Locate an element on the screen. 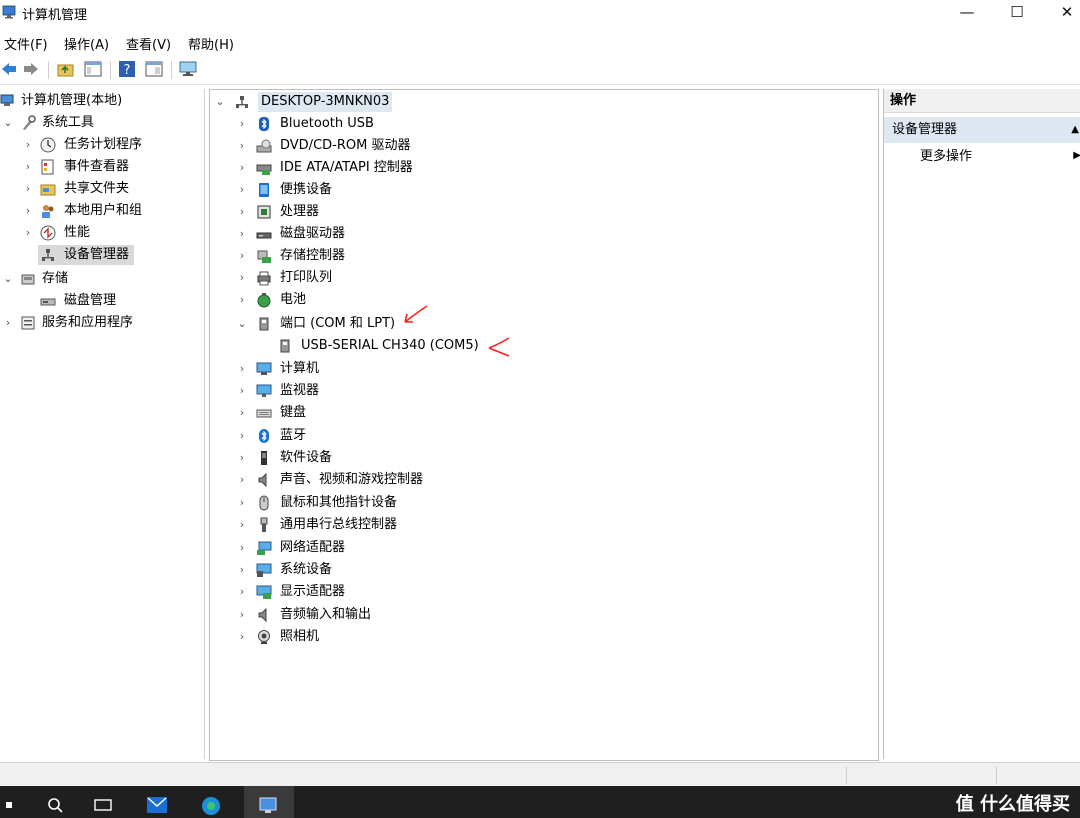 The height and width of the screenshot is (818, 1080). device-category-label: 端口 (COM 和 LPT) is located at coordinates (338, 323).